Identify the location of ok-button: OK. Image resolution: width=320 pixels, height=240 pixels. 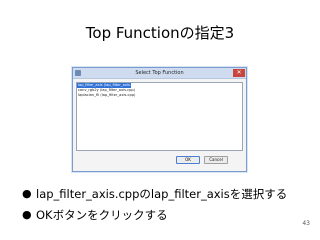
(188, 160).